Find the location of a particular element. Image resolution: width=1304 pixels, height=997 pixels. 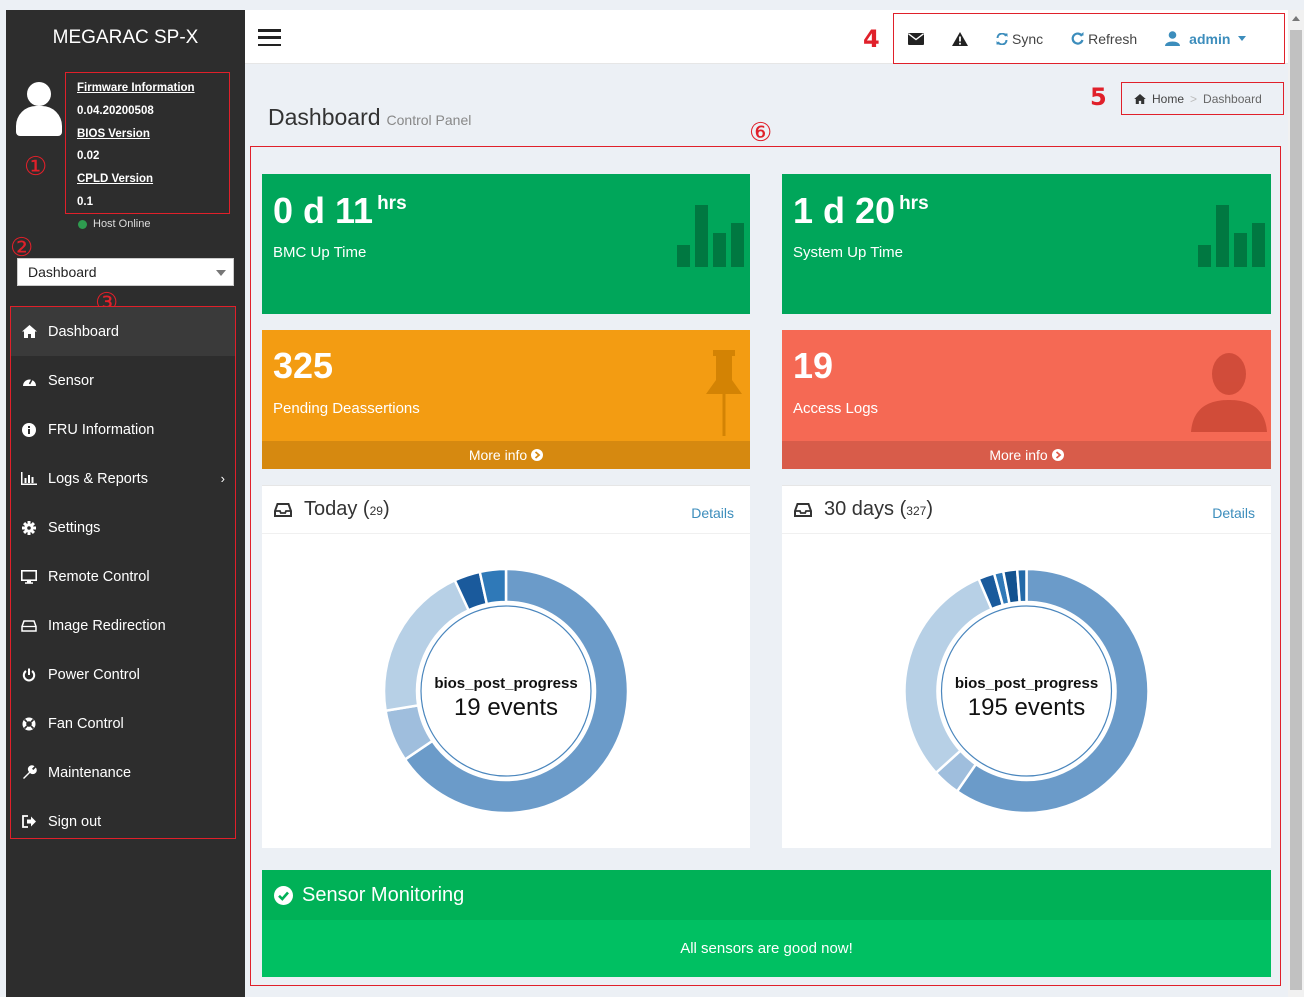

alerts-button is located at coordinates (960, 38).